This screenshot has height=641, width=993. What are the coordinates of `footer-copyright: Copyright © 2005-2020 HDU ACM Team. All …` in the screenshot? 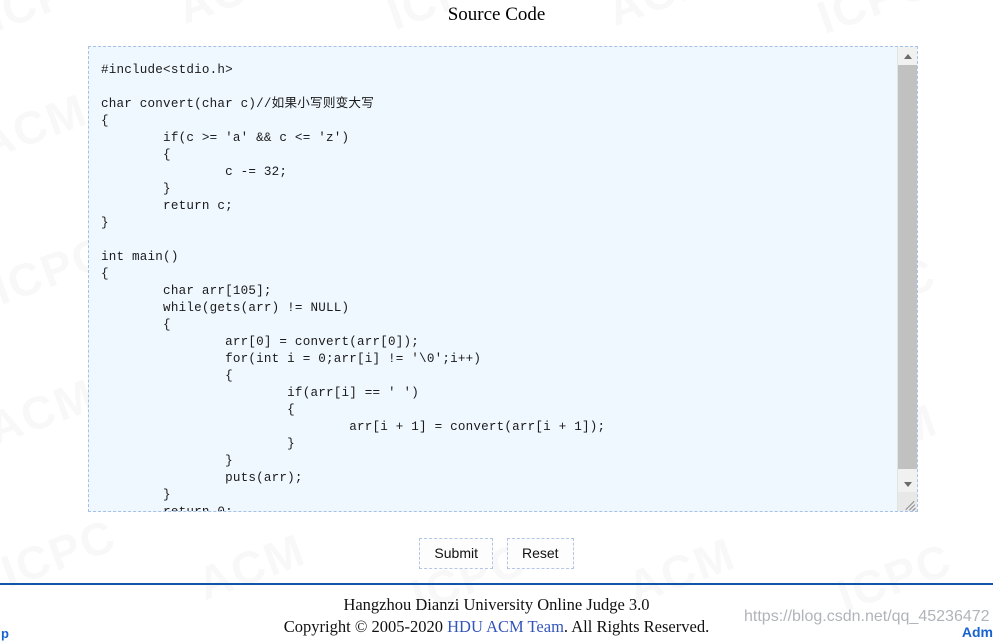 It's located at (496, 627).